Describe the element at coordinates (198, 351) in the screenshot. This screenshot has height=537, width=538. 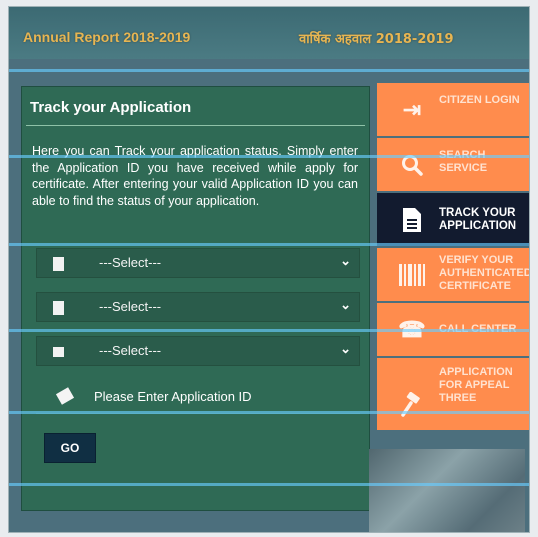
I see `select-dropdown-3: ---Select--- ⌄` at that location.